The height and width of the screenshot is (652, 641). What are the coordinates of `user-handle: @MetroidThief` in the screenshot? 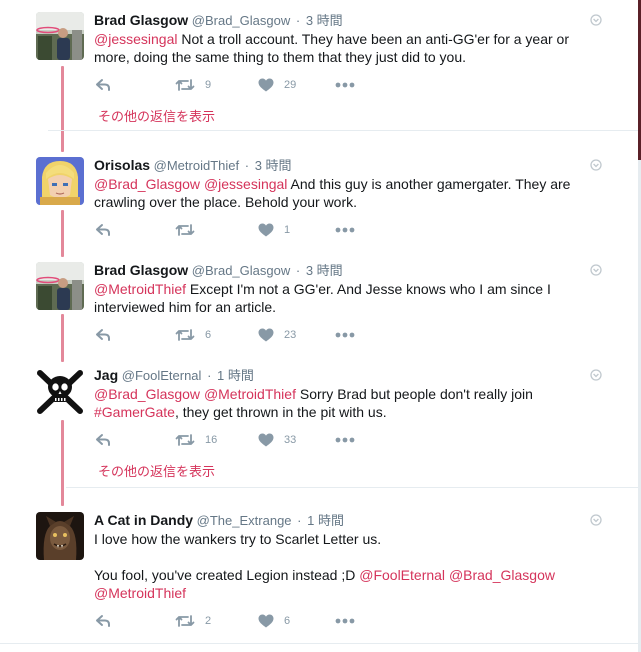 It's located at (196, 165).